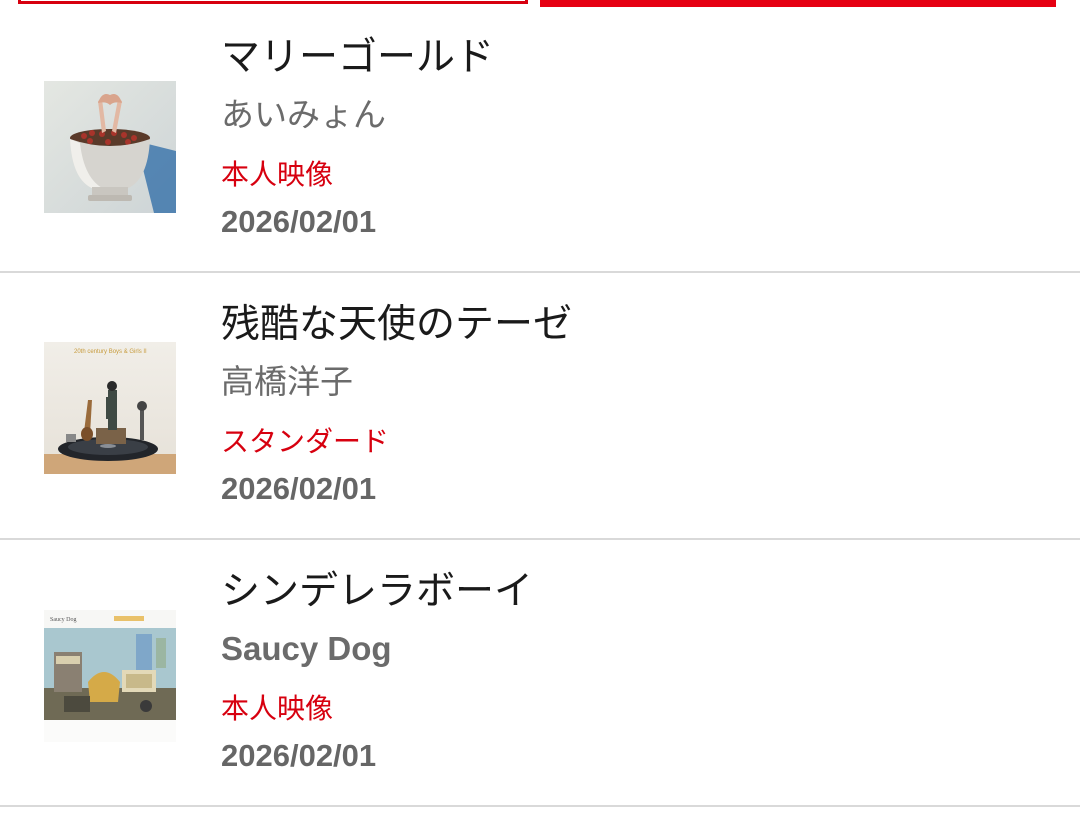 This screenshot has height=820, width=1080. What do you see at coordinates (63, 620) in the screenshot?
I see `album-art-caption: Saucy Dog` at bounding box center [63, 620].